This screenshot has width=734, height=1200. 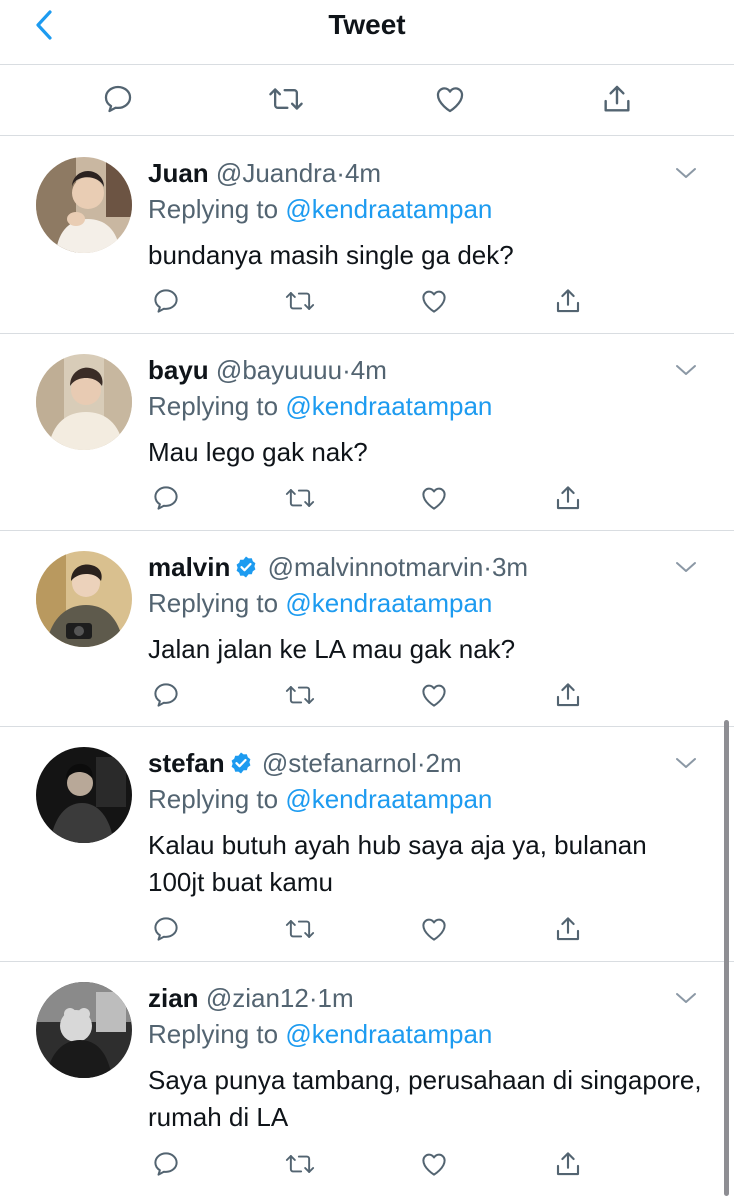 What do you see at coordinates (173, 998) in the screenshot?
I see `display-name: zian` at bounding box center [173, 998].